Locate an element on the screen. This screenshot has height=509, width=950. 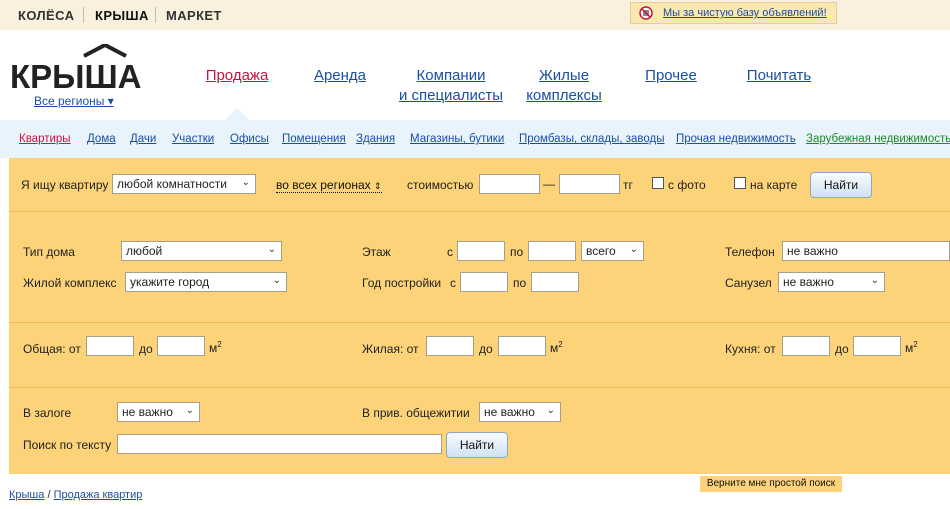
text-search-input is located at coordinates (279, 444).